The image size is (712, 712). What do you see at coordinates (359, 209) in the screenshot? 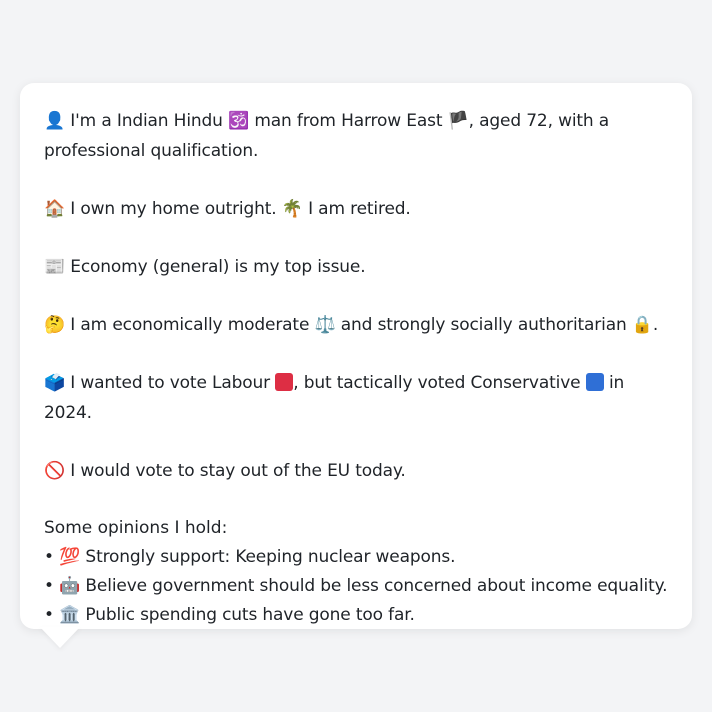
I see `housing-text-2: I am retired.` at bounding box center [359, 209].